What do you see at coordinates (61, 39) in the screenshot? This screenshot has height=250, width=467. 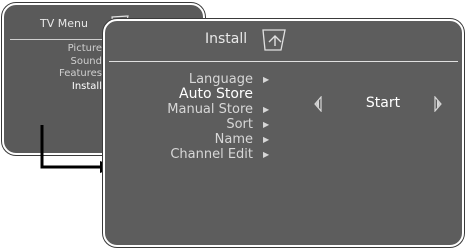 I see `tv-menu-divider` at bounding box center [61, 39].